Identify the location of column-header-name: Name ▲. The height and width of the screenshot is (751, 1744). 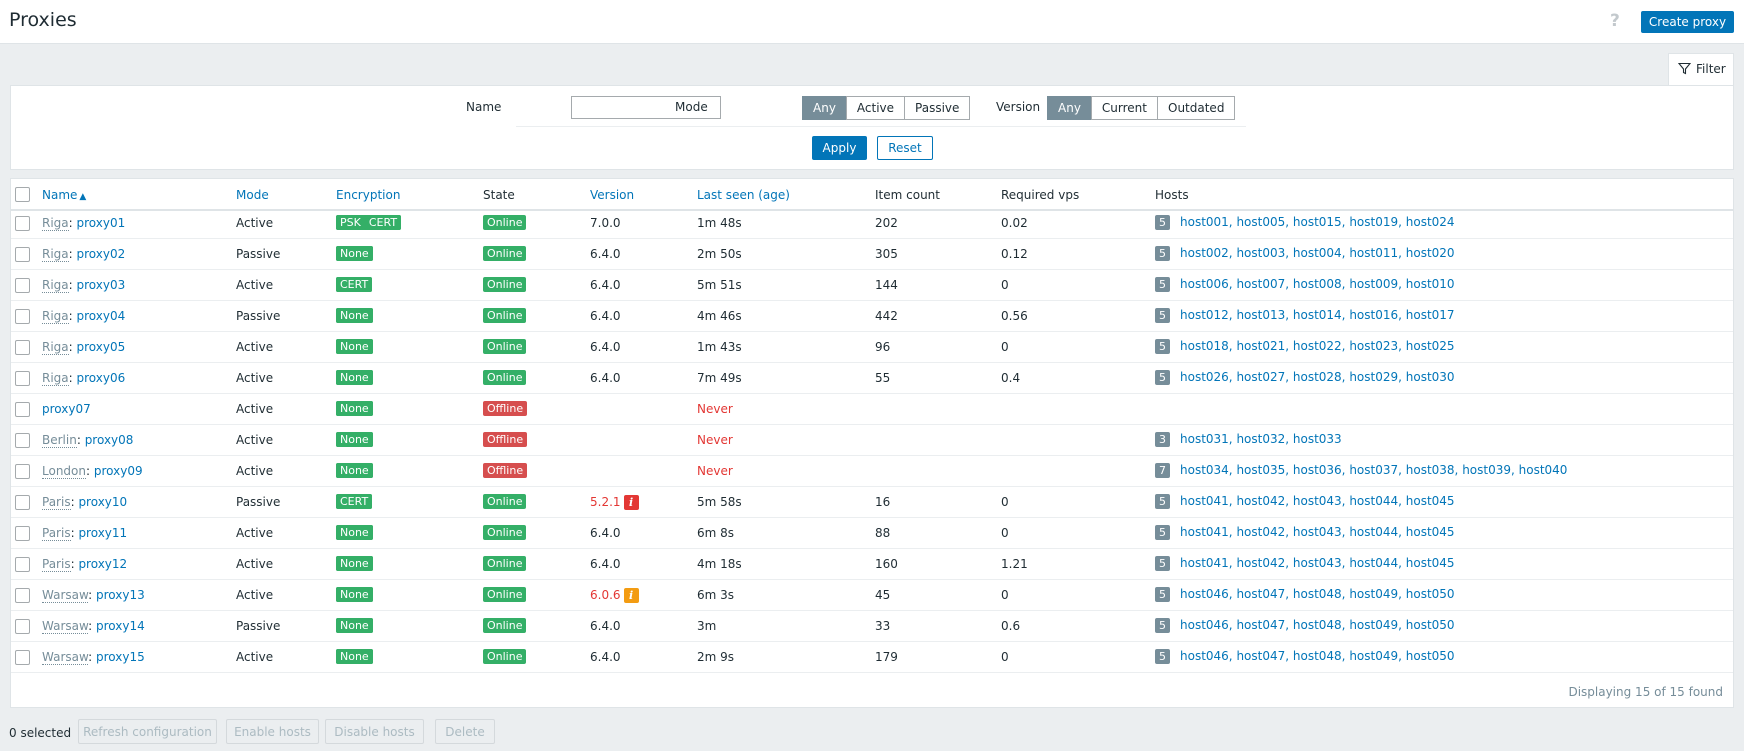
(64, 195).